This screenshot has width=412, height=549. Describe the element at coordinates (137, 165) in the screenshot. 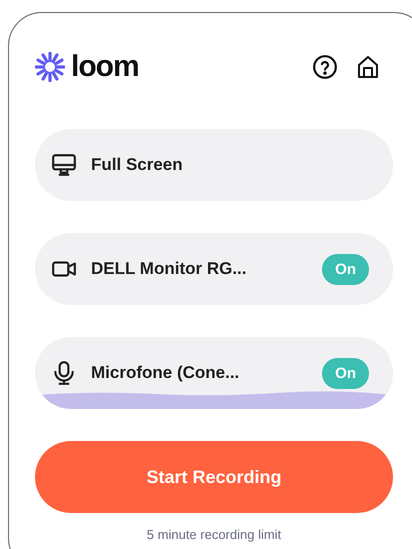

I see `source-label: Full Screen` at that location.